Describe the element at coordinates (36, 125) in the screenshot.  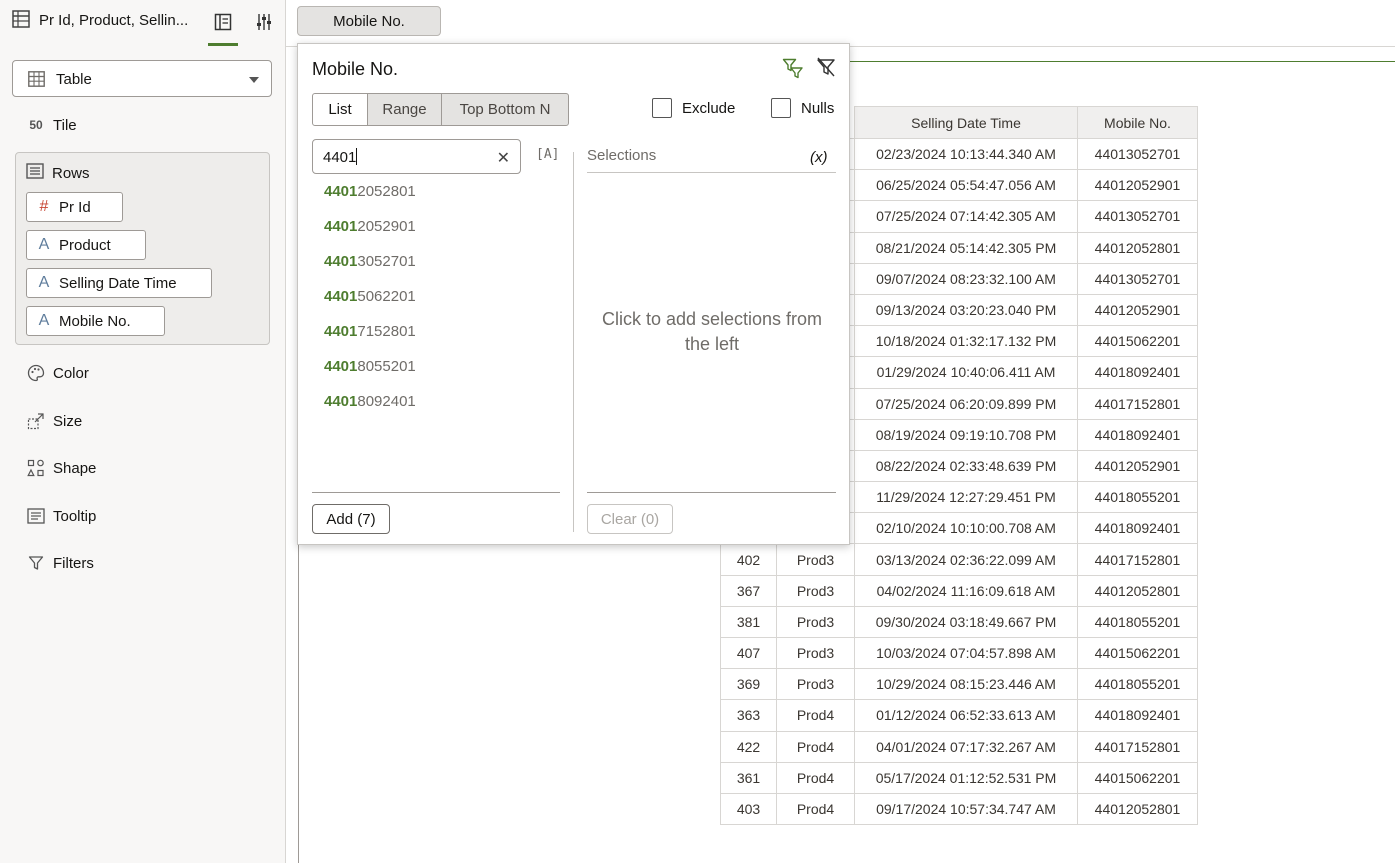
I see `tile-icon: 50` at that location.